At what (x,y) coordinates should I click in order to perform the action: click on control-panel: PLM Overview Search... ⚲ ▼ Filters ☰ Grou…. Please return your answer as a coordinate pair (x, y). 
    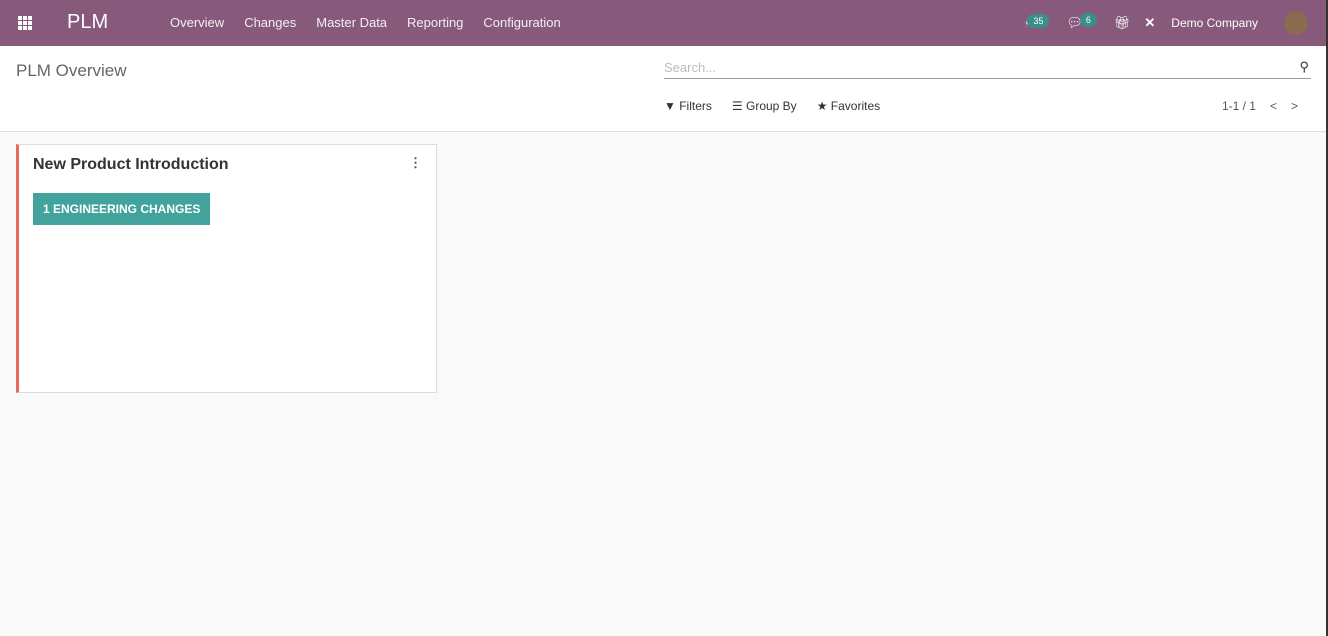
    Looking at the image, I should click on (663, 89).